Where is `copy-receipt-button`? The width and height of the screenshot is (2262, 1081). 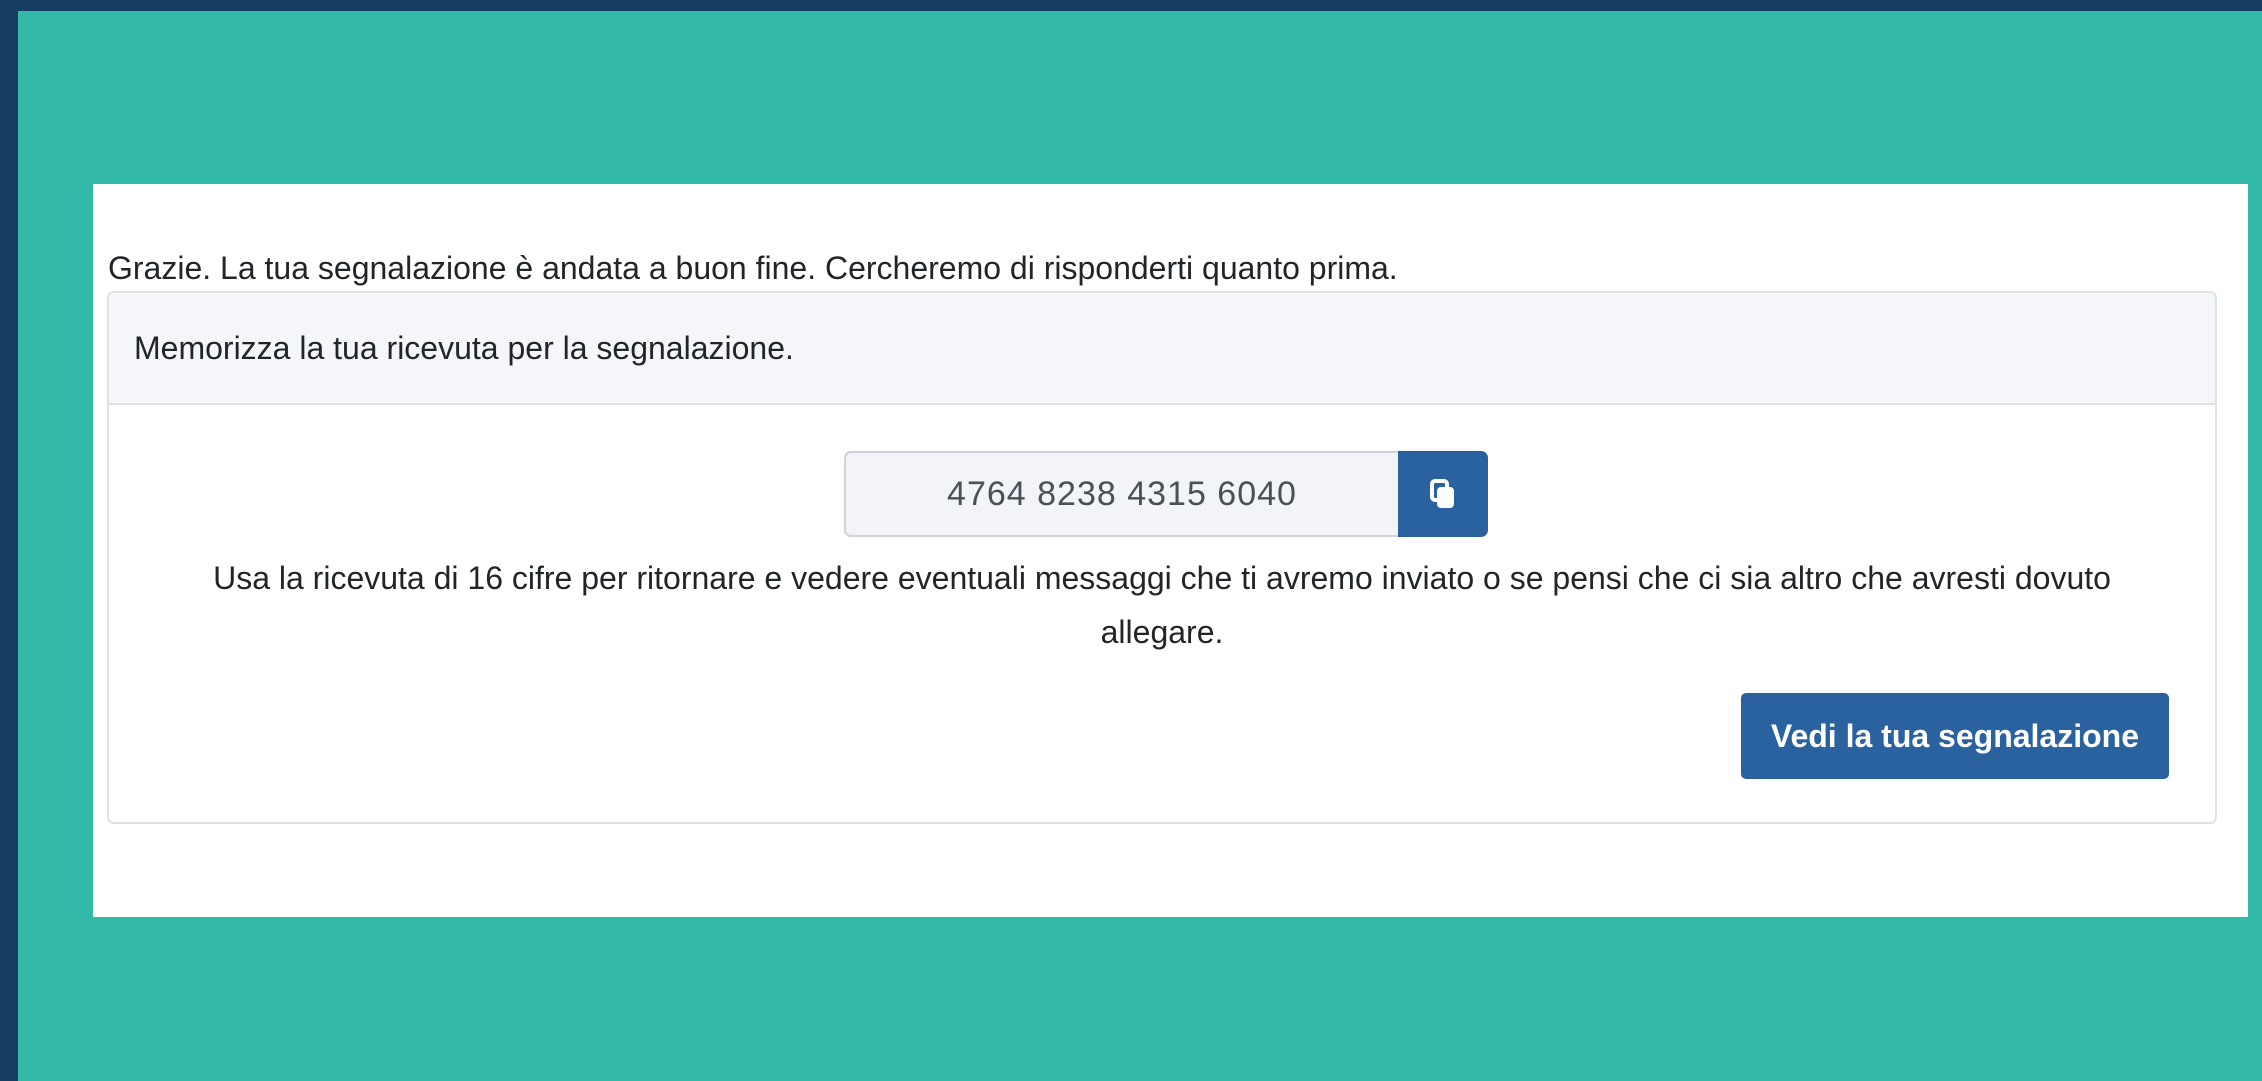 copy-receipt-button is located at coordinates (1443, 494).